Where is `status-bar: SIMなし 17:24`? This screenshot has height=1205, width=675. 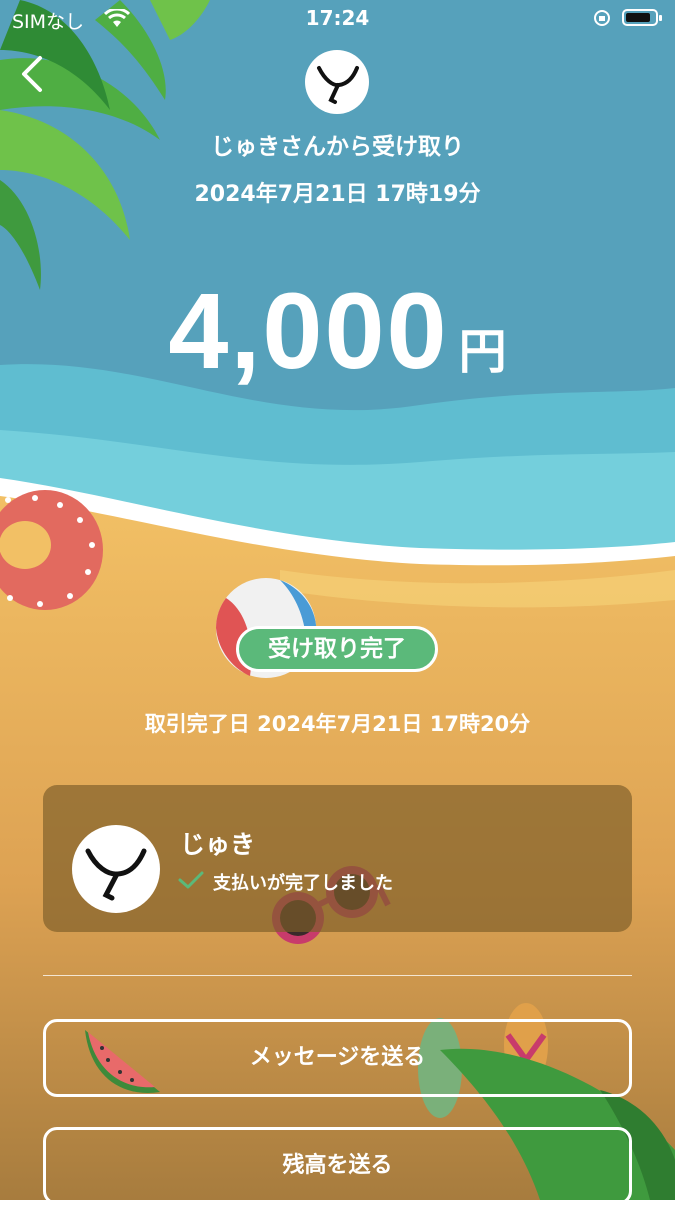 status-bar: SIMなし 17:24 is located at coordinates (337, 19).